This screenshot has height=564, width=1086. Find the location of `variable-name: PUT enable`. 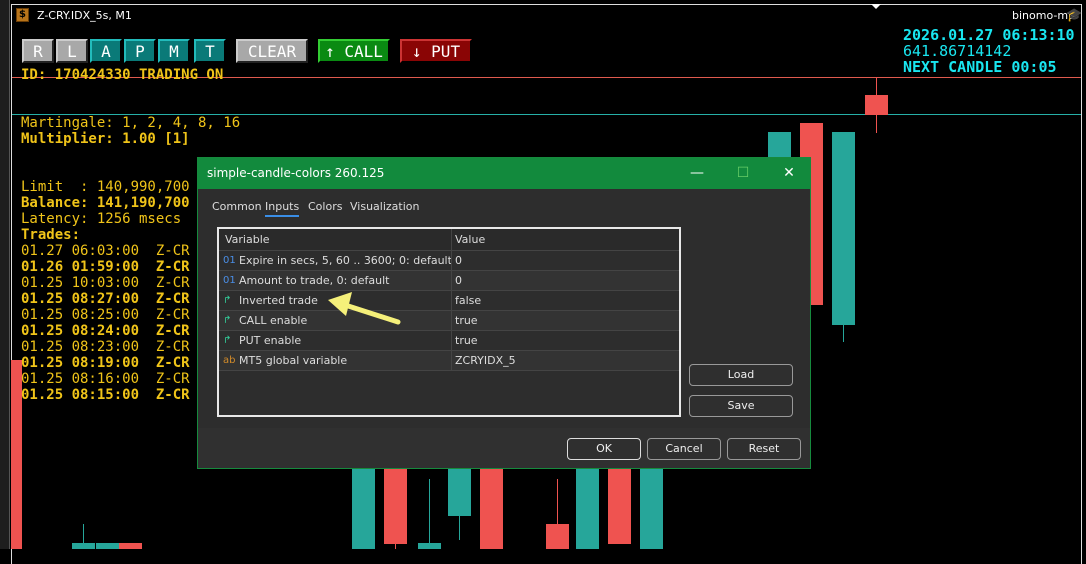

variable-name: PUT enable is located at coordinates (270, 340).